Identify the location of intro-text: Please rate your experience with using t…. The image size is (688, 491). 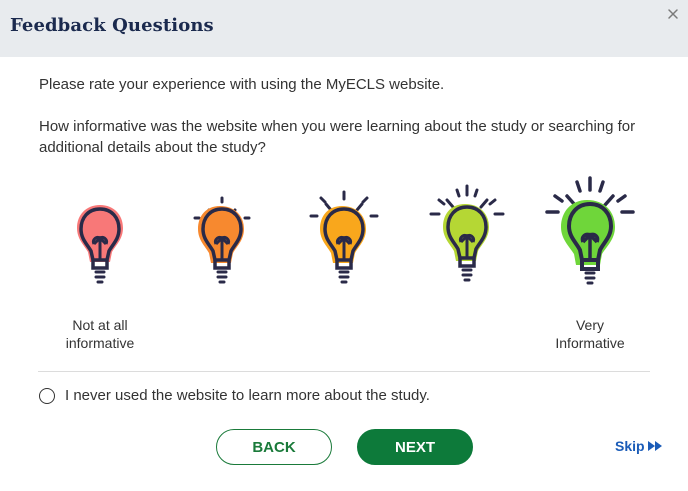
(242, 84).